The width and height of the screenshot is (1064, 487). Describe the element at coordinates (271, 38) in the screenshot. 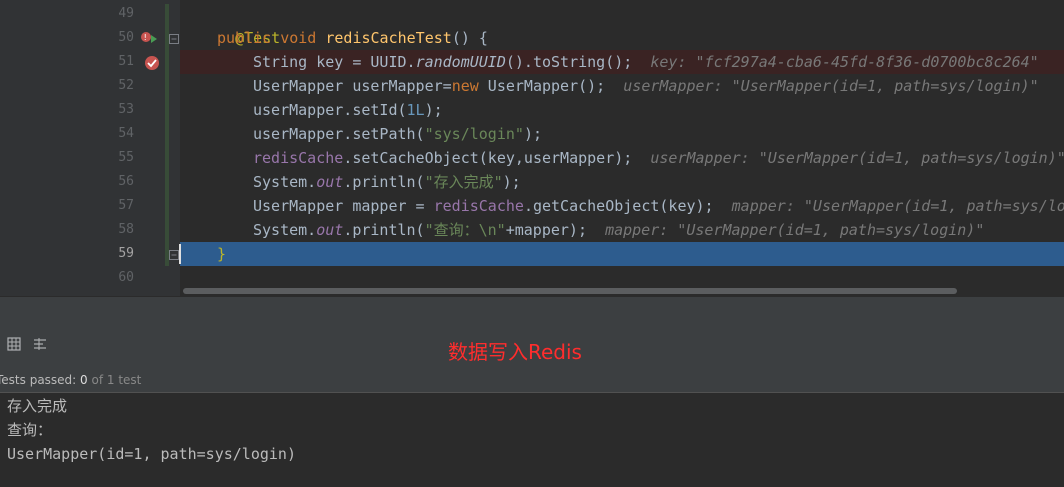

I see `keyword-token: public void` at that location.